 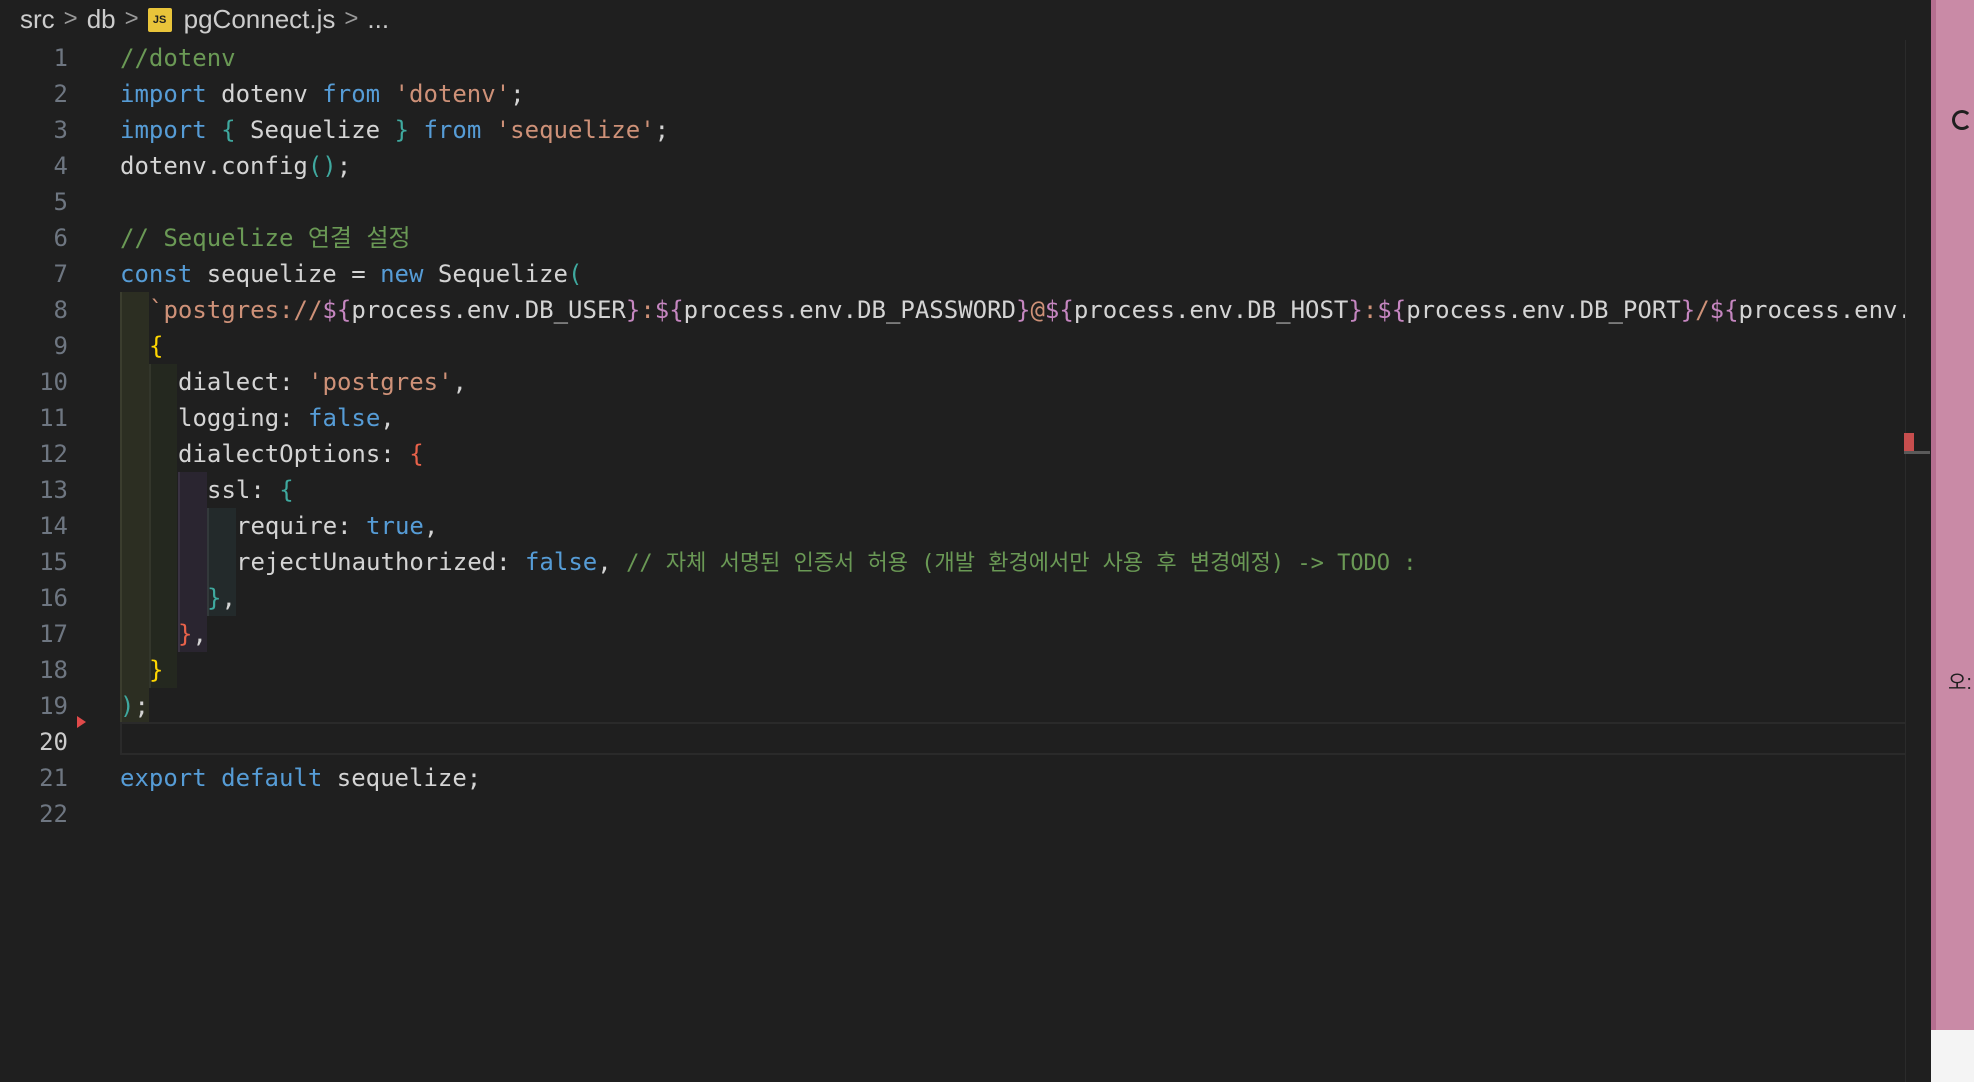 What do you see at coordinates (965, 526) in the screenshot?
I see `code-line: 14 require: true,` at bounding box center [965, 526].